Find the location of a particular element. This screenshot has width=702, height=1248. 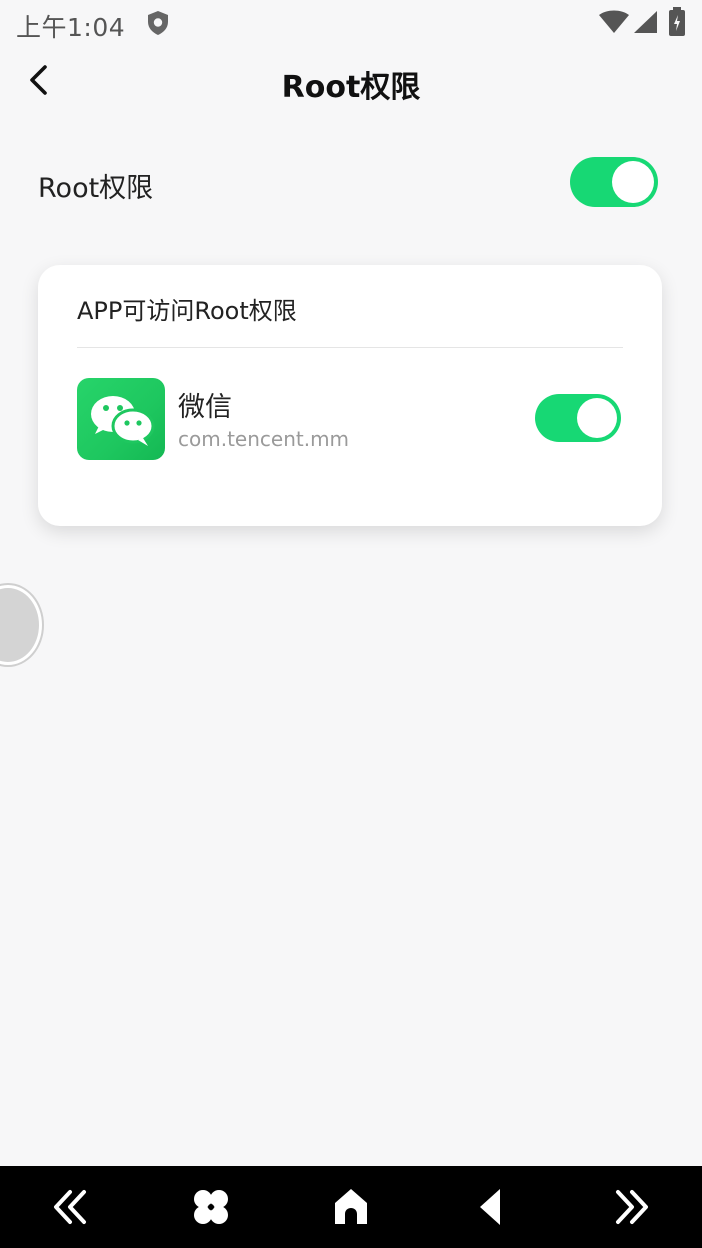

apps-button is located at coordinates (211, 1207).